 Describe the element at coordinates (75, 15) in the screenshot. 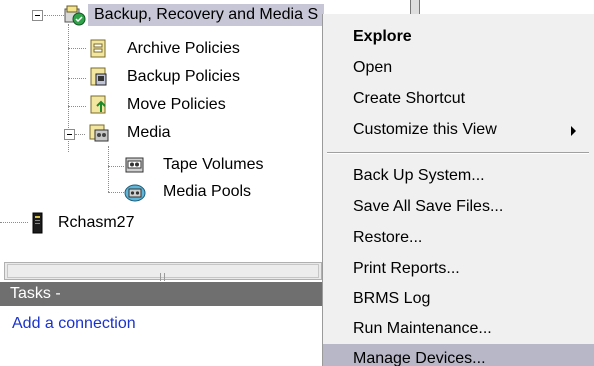

I see `backup-recovery-icon` at that location.